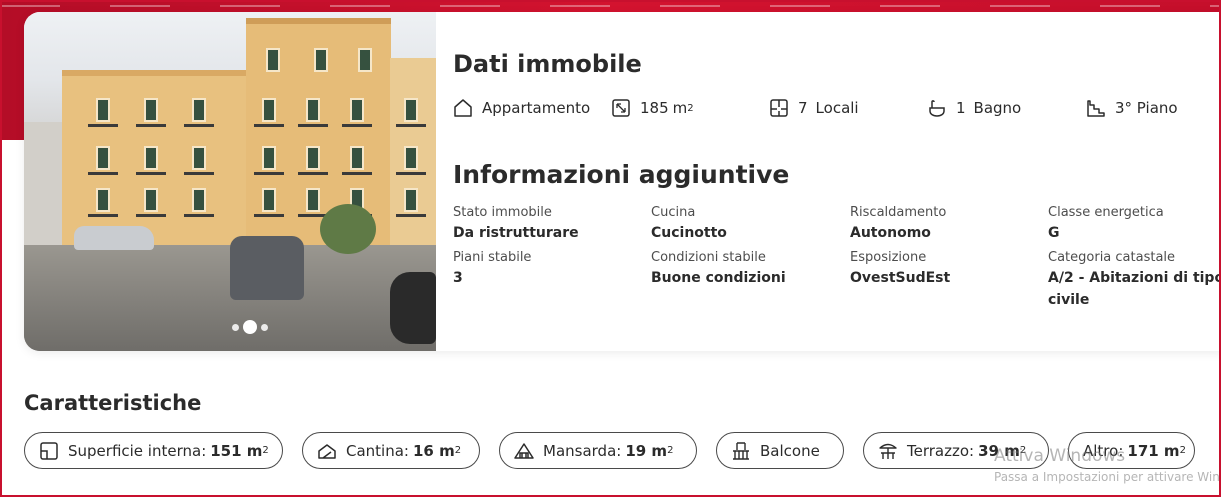 The height and width of the screenshot is (497, 1221). Describe the element at coordinates (1106, 223) in the screenshot. I see `info-field: Classe energetica G` at that location.